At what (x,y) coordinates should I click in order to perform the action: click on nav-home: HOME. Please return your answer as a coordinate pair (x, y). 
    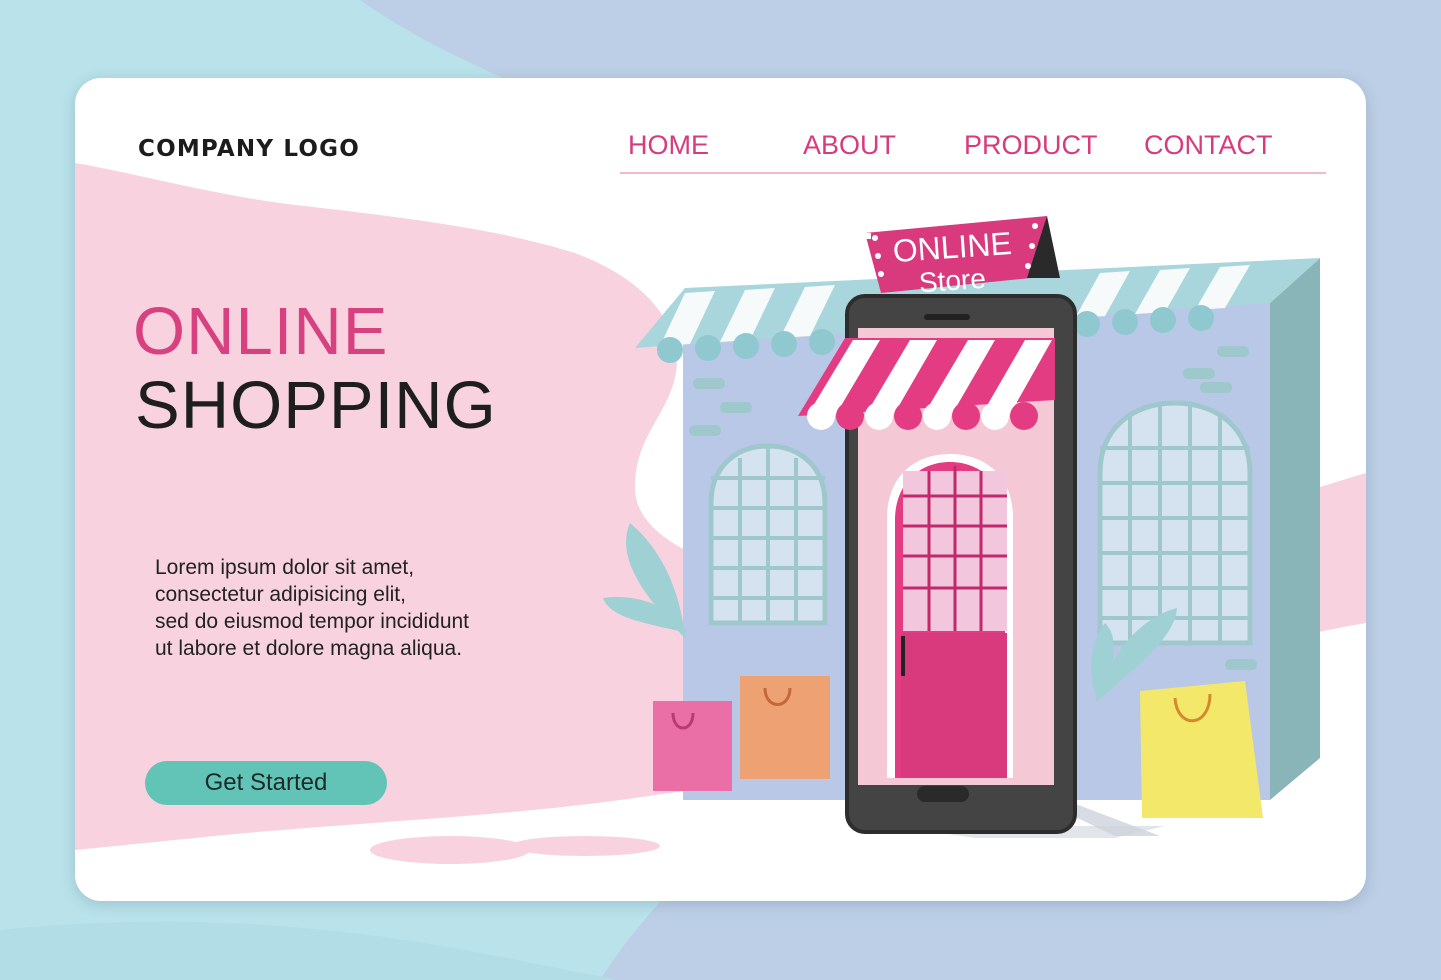
    Looking at the image, I should click on (668, 145).